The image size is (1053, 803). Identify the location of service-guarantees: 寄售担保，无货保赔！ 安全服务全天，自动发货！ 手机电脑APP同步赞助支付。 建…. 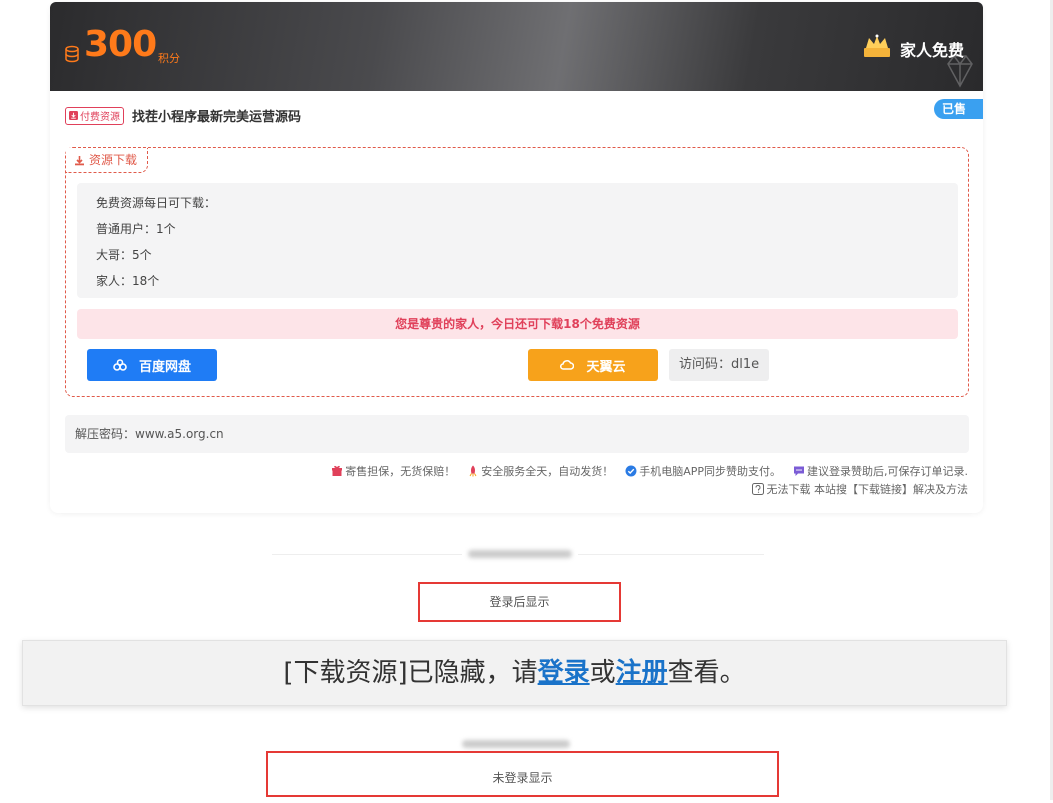
(649, 471).